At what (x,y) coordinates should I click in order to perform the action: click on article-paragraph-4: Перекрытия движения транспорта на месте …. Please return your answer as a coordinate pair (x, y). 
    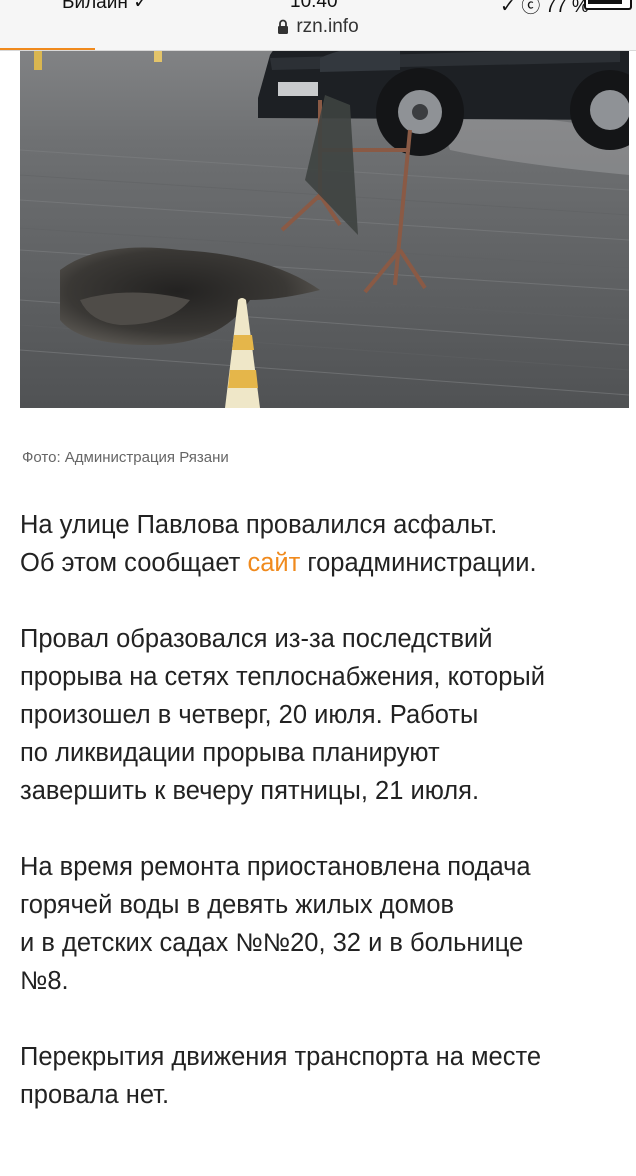
    Looking at the image, I should click on (320, 1076).